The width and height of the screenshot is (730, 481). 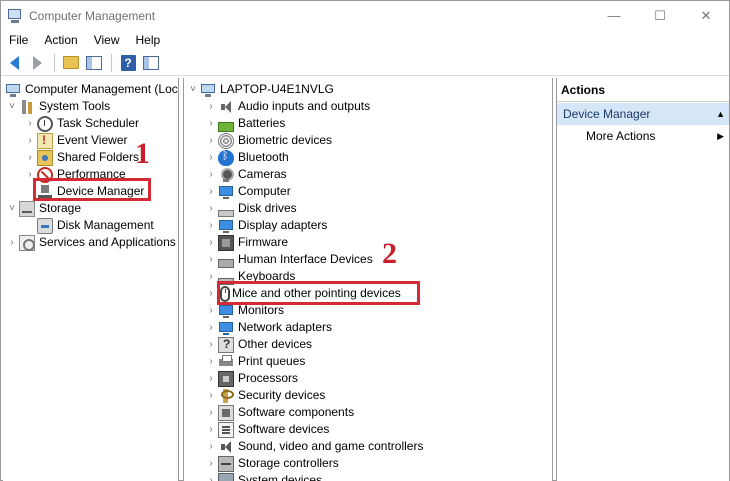 I want to click on highlight-device-manager, so click(x=92, y=189).